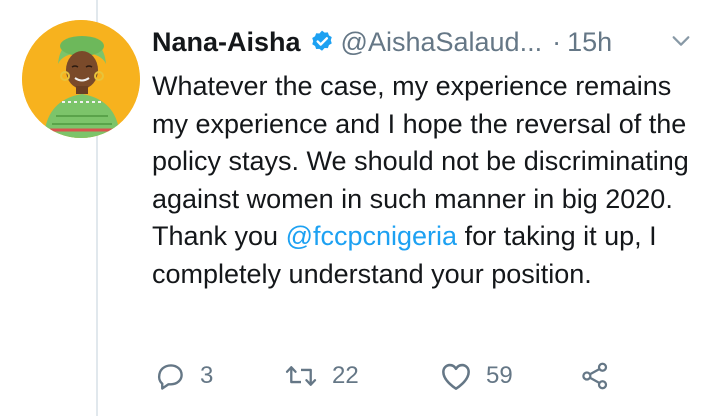  What do you see at coordinates (371, 236) in the screenshot?
I see `mention-link: @fccpcnigeria` at bounding box center [371, 236].